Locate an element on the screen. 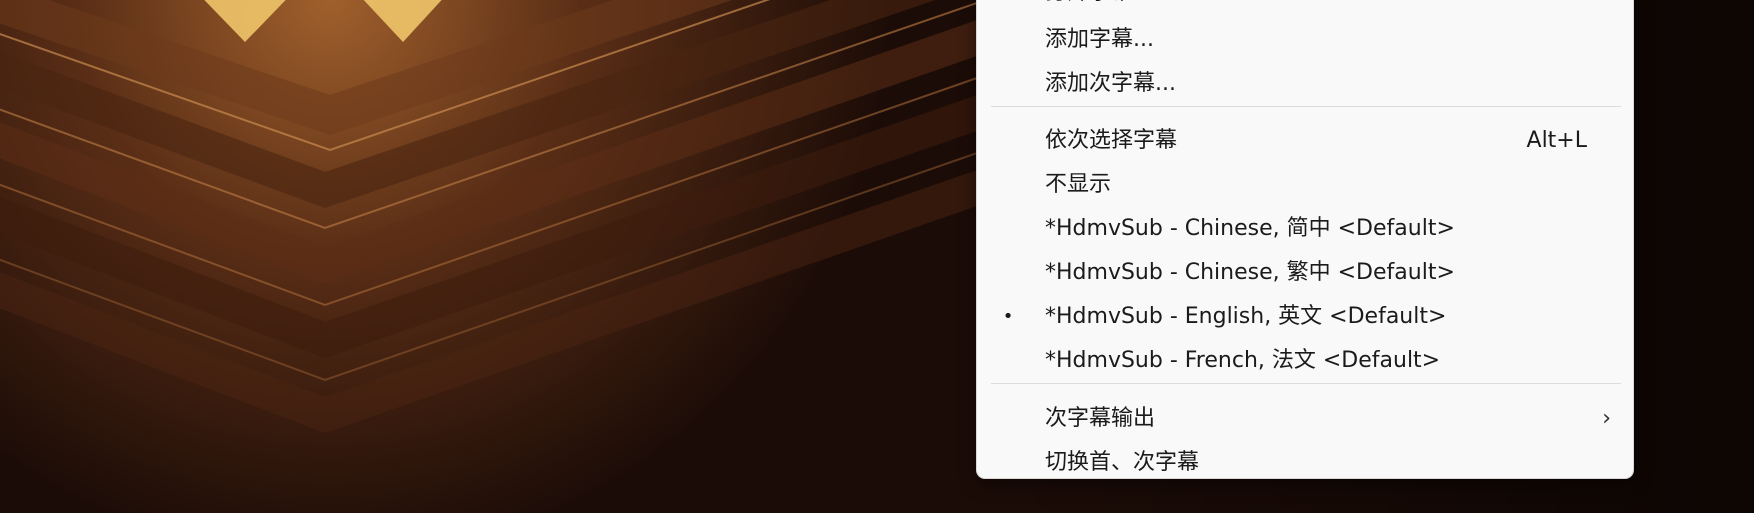 Image resolution: width=1754 pixels, height=513 pixels. menu-item-label: 次字幕输出 is located at coordinates (1100, 418).